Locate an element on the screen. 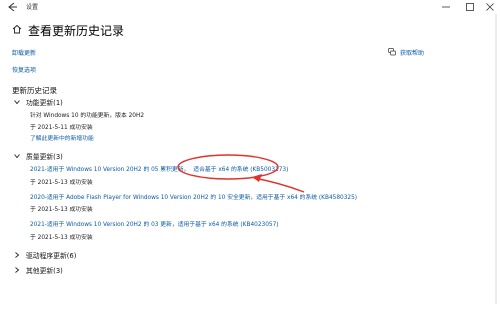  feature-updates-group: 功能更新(1) is located at coordinates (44, 102).